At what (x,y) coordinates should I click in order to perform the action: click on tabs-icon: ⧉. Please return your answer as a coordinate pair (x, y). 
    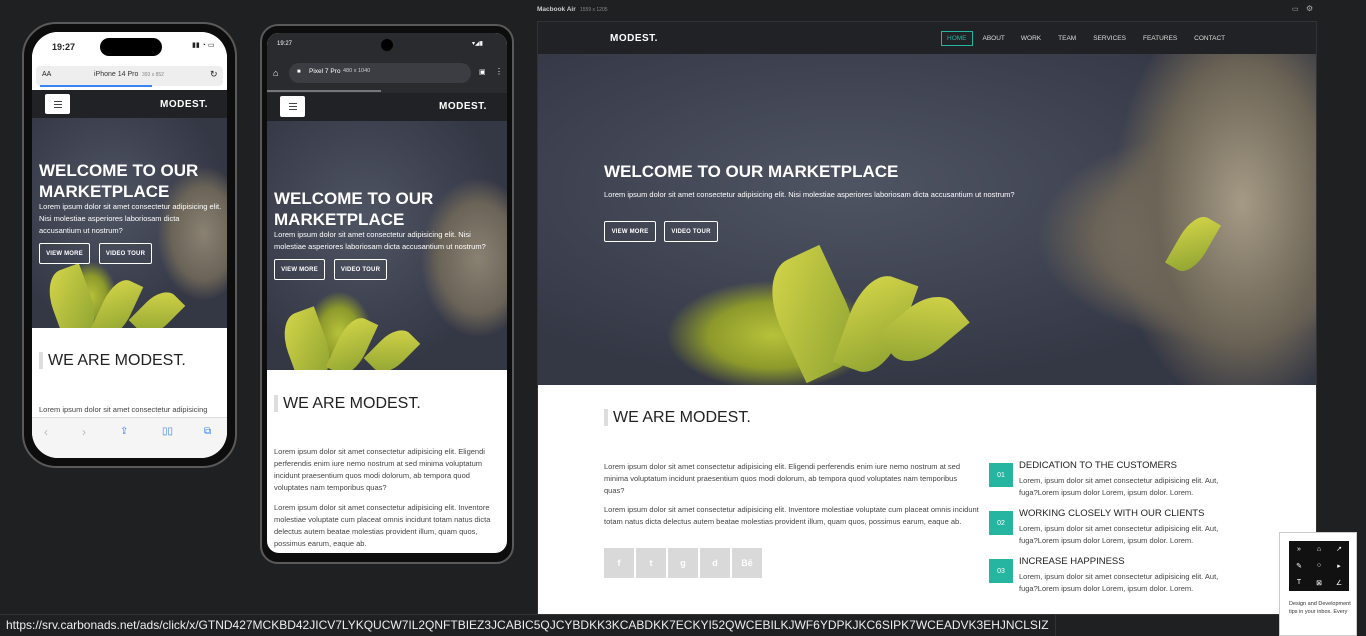
    Looking at the image, I should click on (207, 431).